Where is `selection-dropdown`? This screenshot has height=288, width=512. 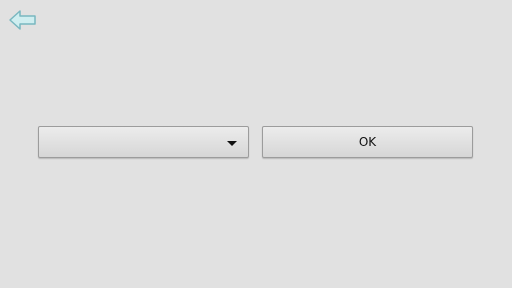
selection-dropdown is located at coordinates (143, 142).